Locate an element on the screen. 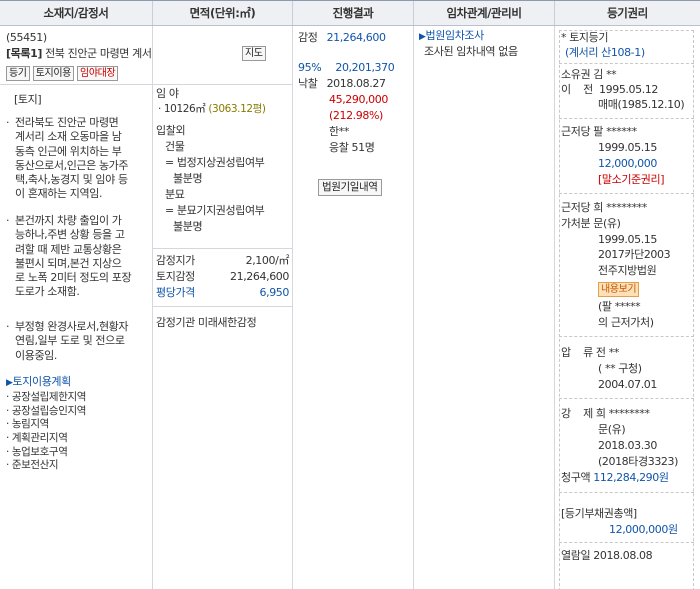 Image resolution: width=700 pixels, height=589 pixels. header-progress: 진행결과 is located at coordinates (353, 13).